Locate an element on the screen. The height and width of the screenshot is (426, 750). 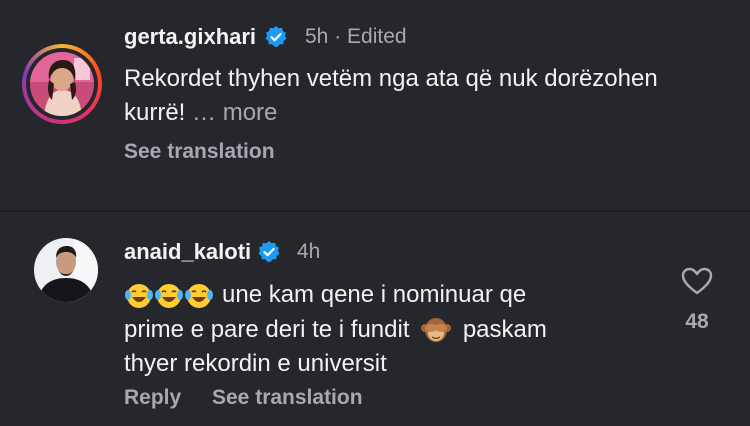
comment-timestamp: 5h · Edited is located at coordinates (356, 36).